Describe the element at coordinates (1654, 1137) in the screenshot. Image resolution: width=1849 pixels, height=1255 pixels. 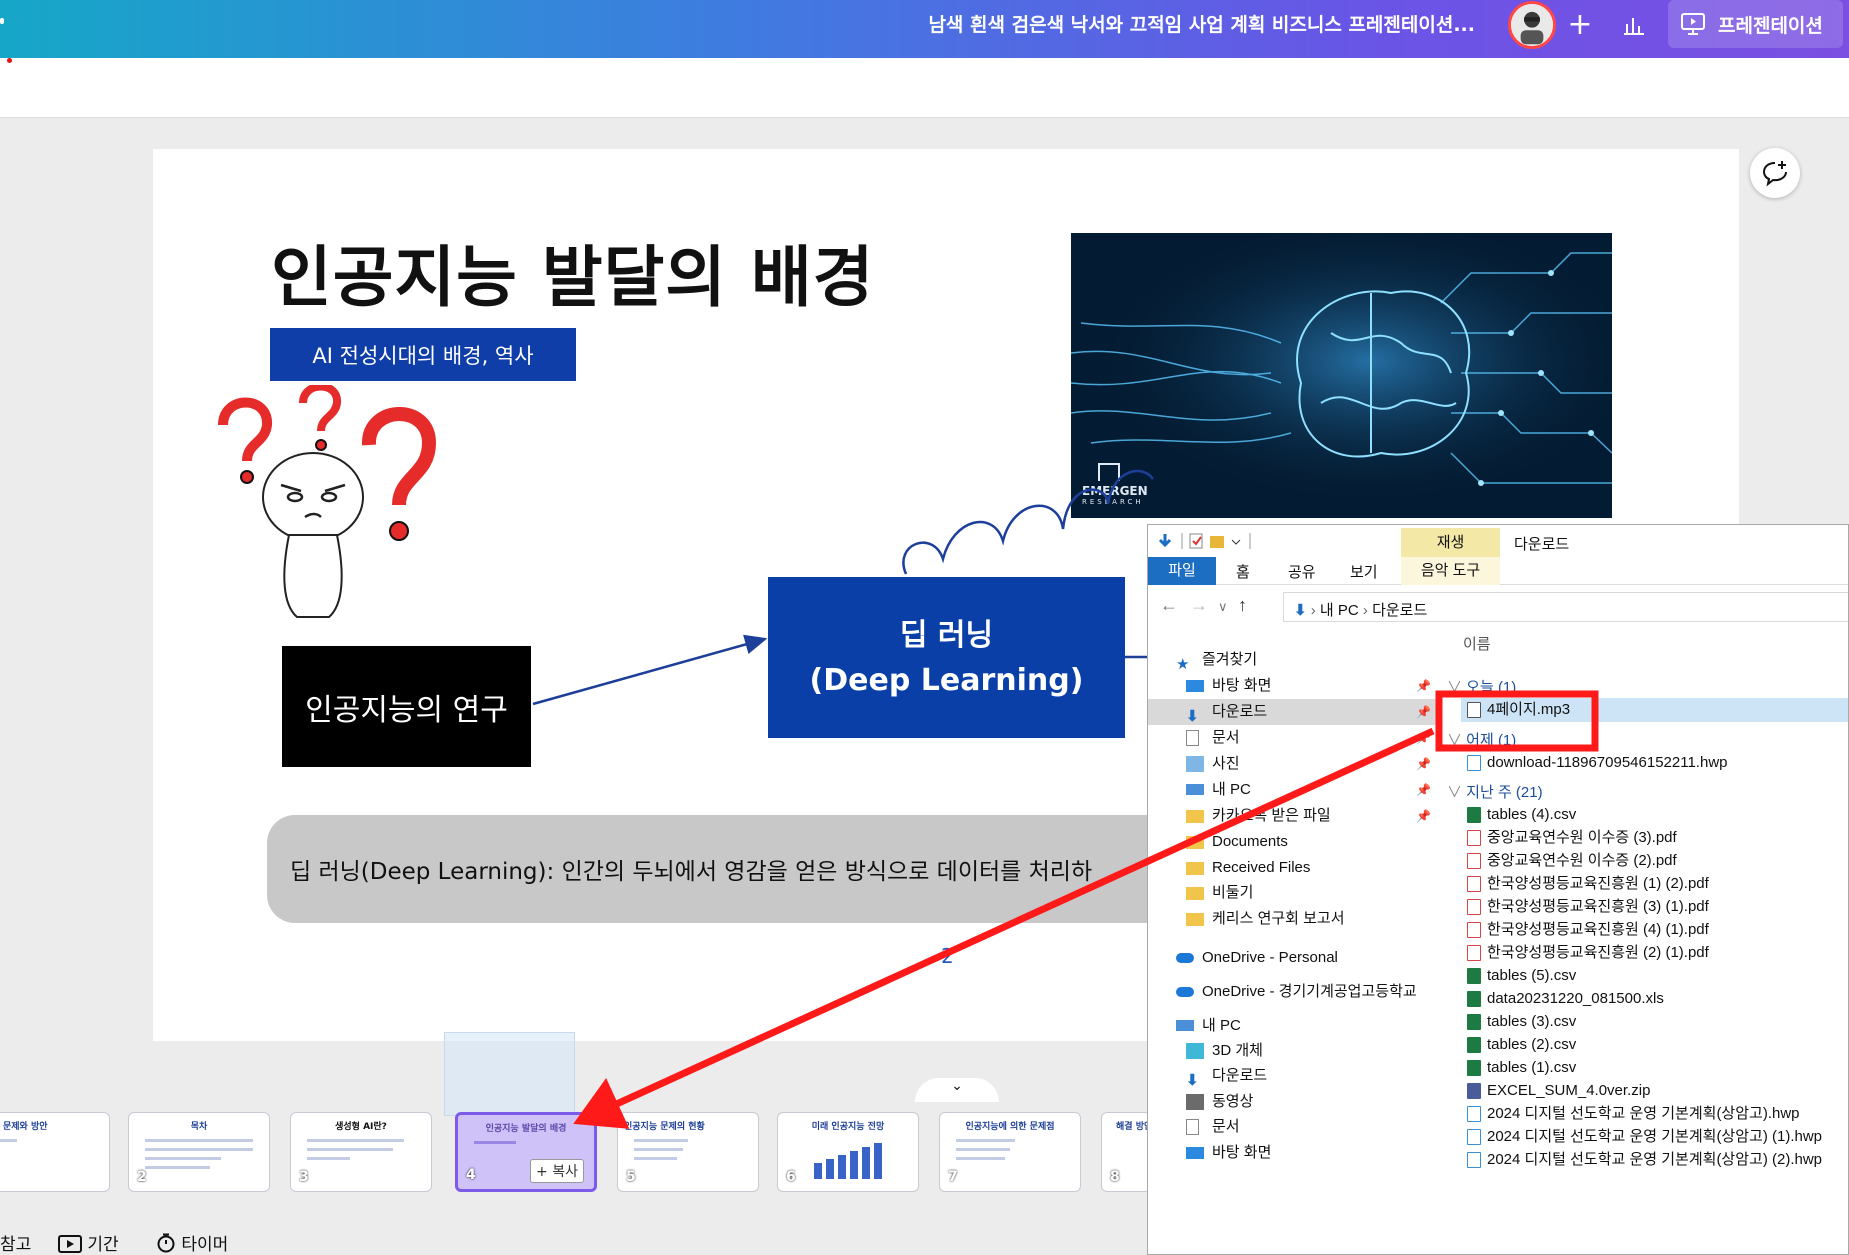
I see `file-item: 2024 디지털 선도학교 운영 기본계획(상암고) (1).hwp` at that location.